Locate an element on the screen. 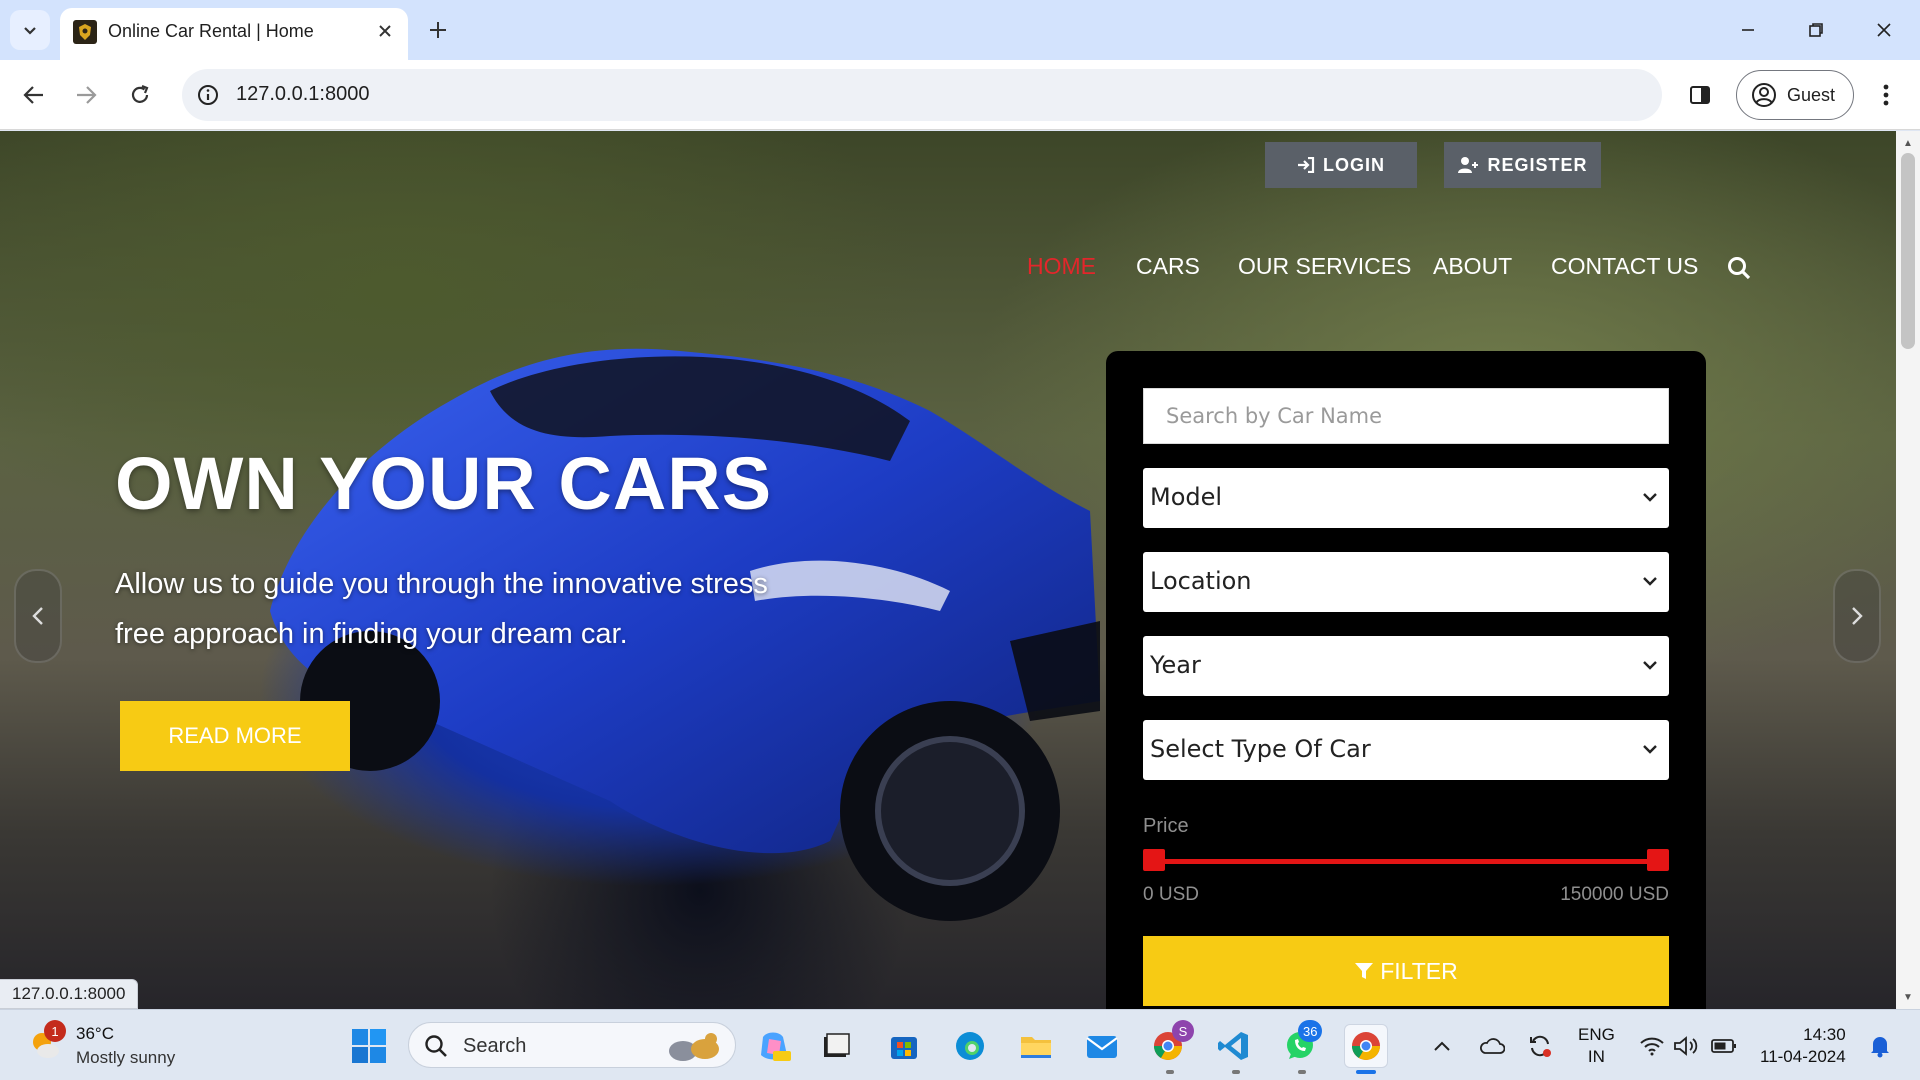  more-vertical-icon is located at coordinates (1886, 95).